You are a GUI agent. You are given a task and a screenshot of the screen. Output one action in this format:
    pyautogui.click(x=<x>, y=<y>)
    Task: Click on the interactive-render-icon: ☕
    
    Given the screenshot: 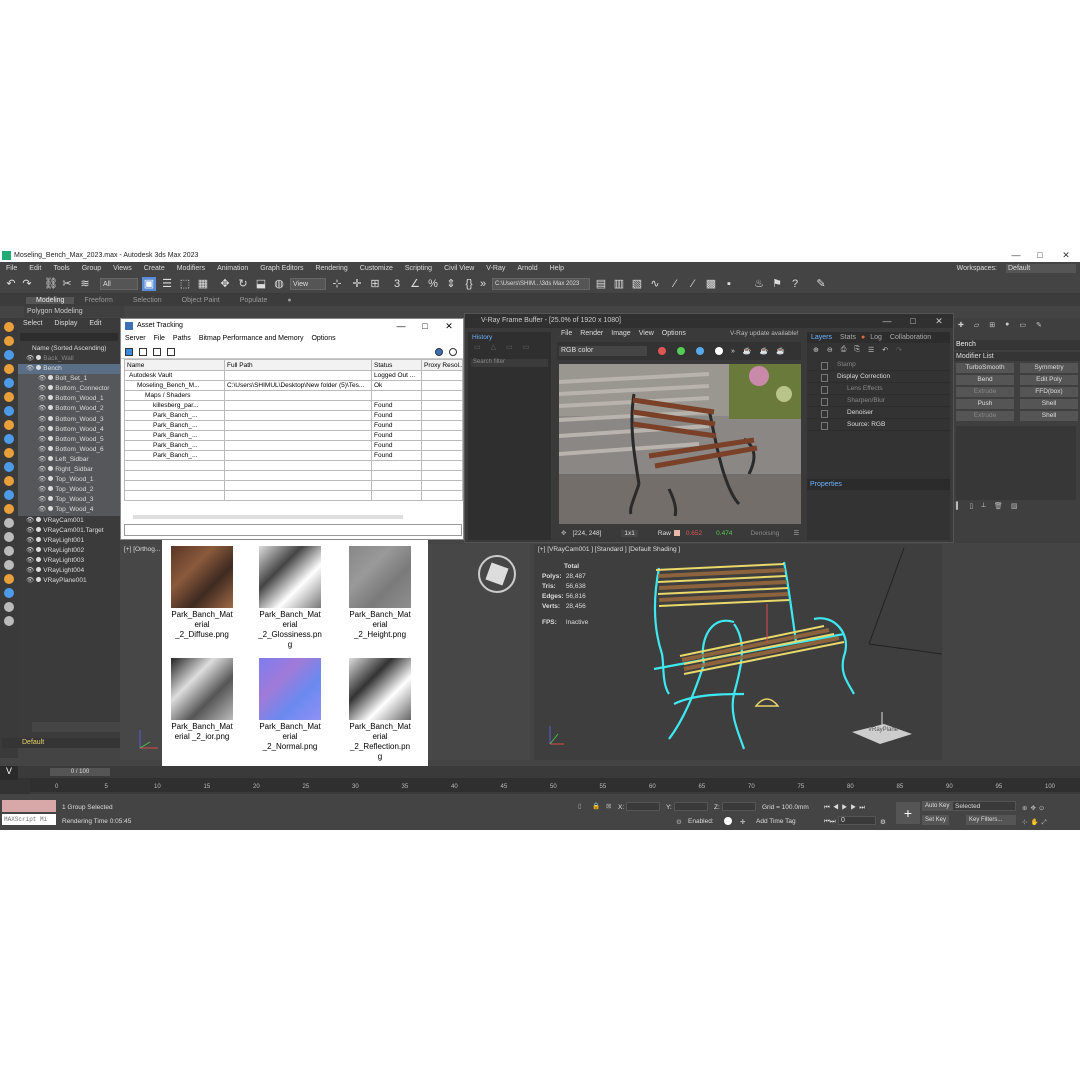 What is the action you would take?
    pyautogui.click(x=764, y=351)
    